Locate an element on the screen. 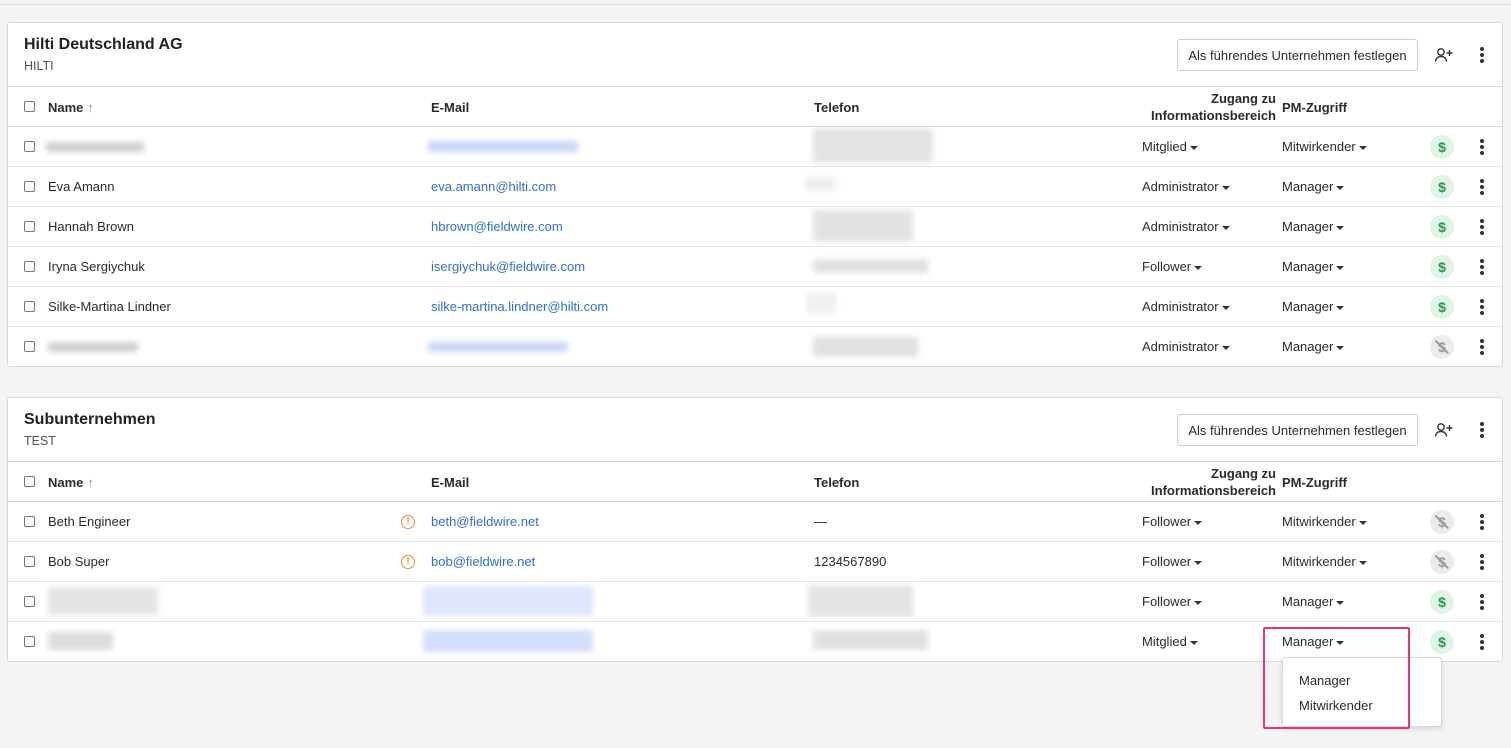 Image resolution: width=1511 pixels, height=748 pixels. pm-dropdown-open: Manager is located at coordinates (1313, 641).